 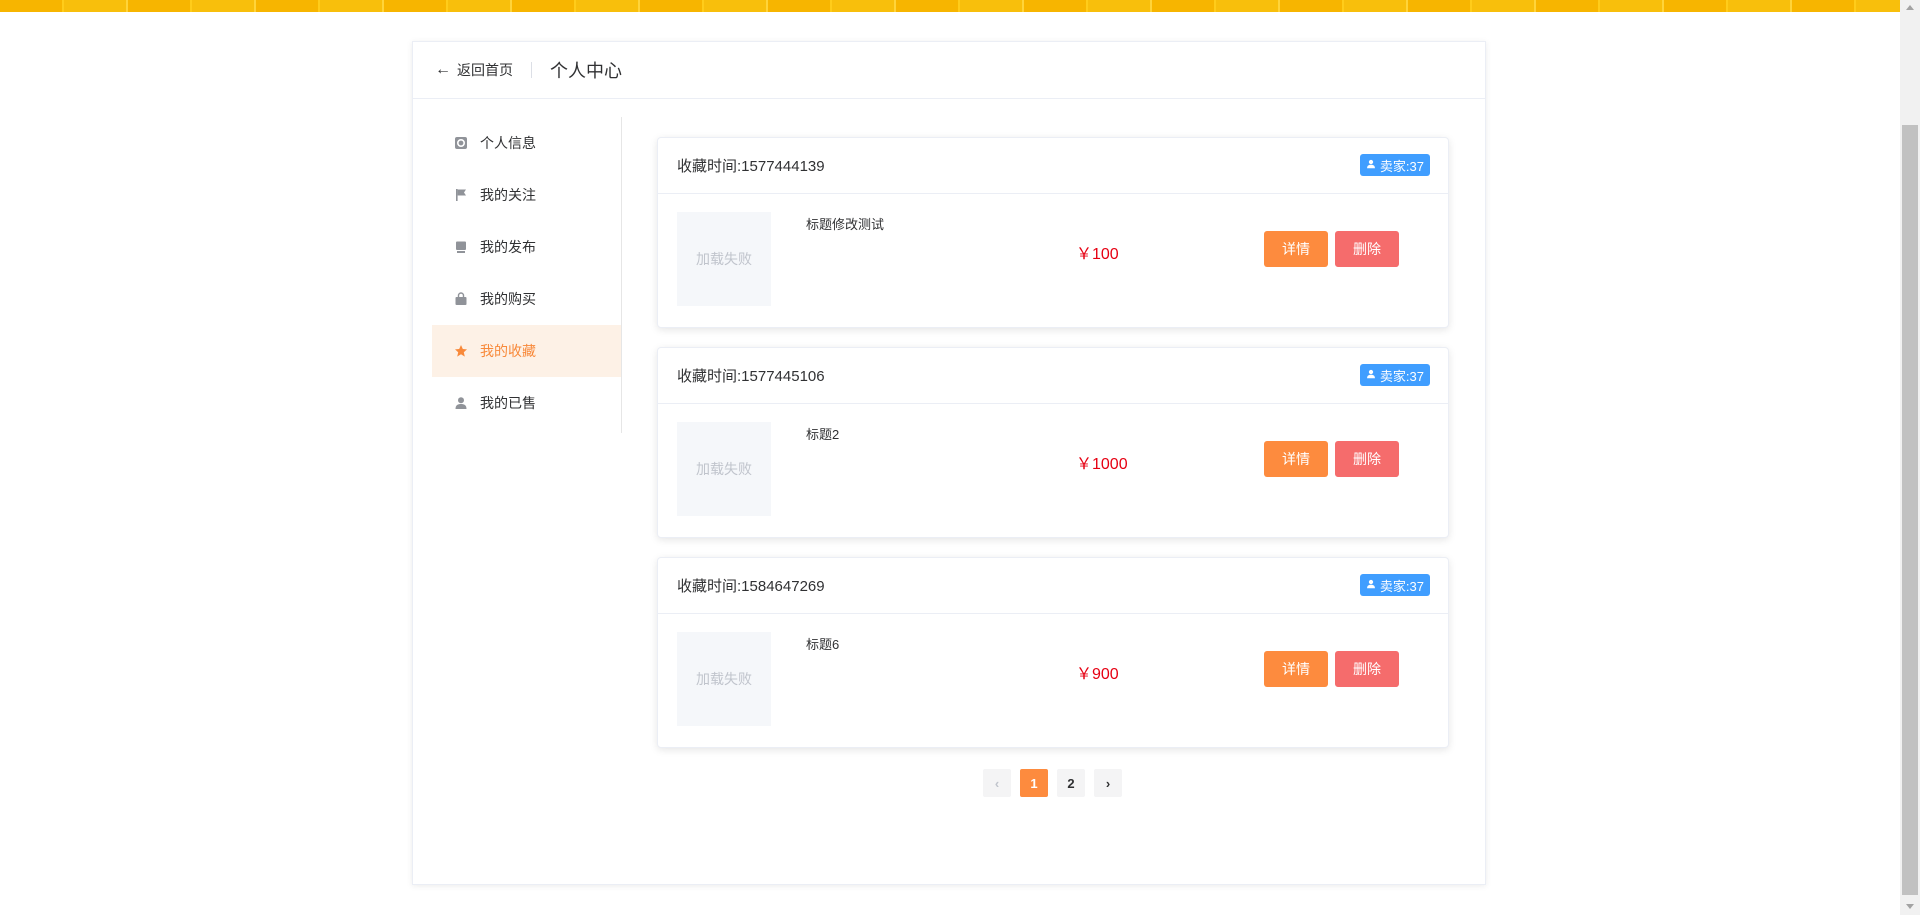 What do you see at coordinates (1097, 674) in the screenshot?
I see `goods-price: ￥900` at bounding box center [1097, 674].